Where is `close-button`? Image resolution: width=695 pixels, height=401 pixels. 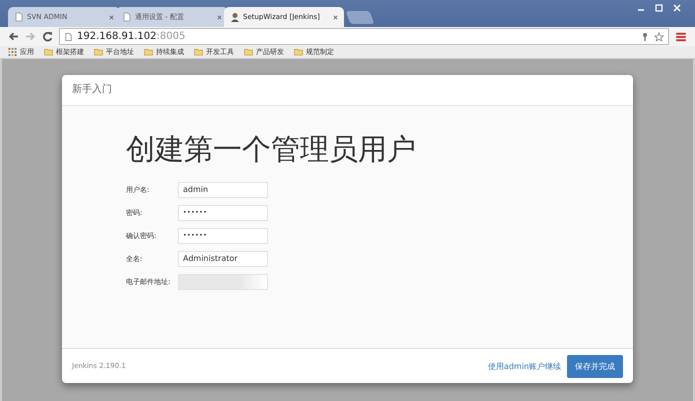 close-button is located at coordinates (677, 8).